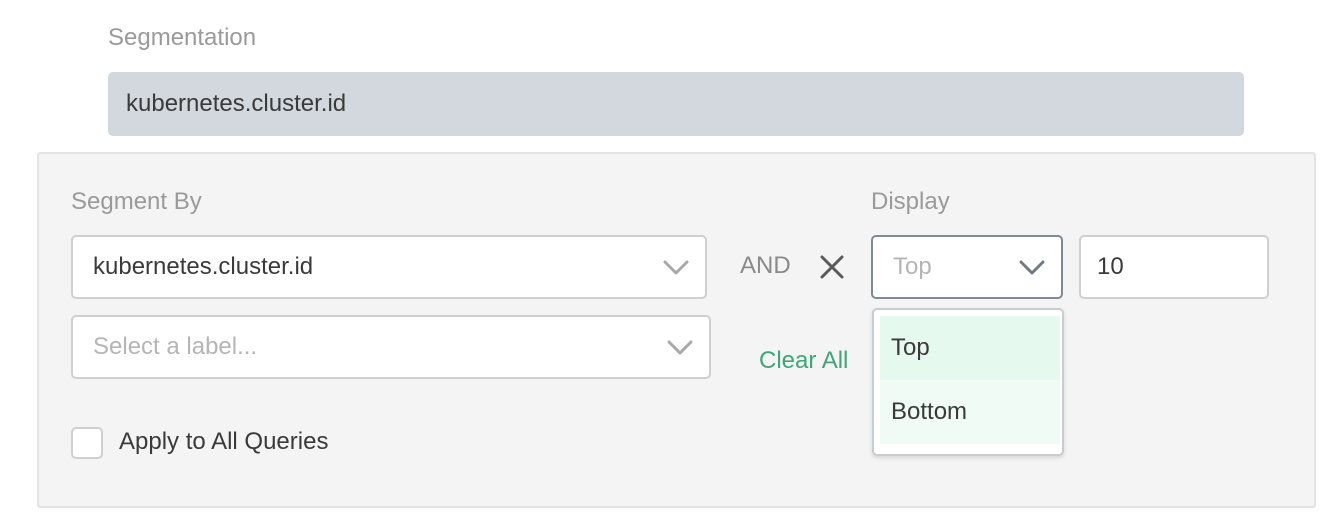 This screenshot has height=530, width=1335. I want to click on display-label: Display, so click(910, 201).